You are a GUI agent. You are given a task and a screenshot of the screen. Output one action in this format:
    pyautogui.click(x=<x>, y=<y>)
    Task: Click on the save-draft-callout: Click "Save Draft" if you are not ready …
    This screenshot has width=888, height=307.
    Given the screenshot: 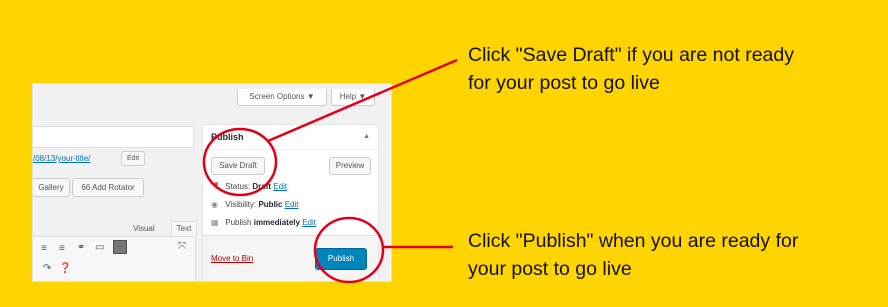 What is the action you would take?
    pyautogui.click(x=631, y=69)
    